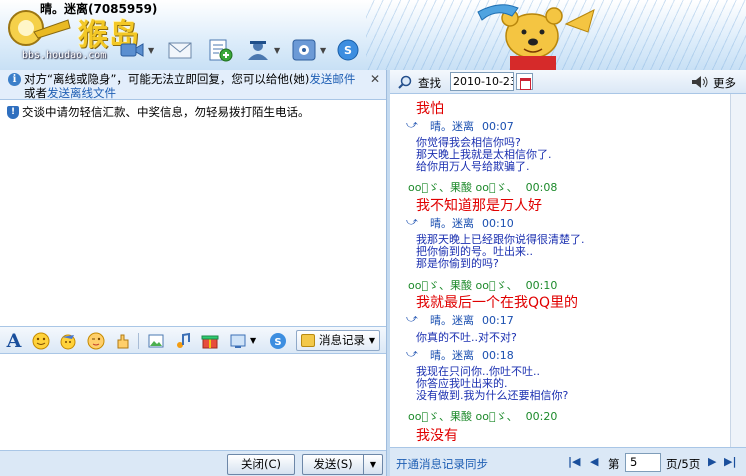 This screenshot has height=476, width=746. What do you see at coordinates (594, 461) in the screenshot?
I see `prev-page-icon: ◀` at bounding box center [594, 461].